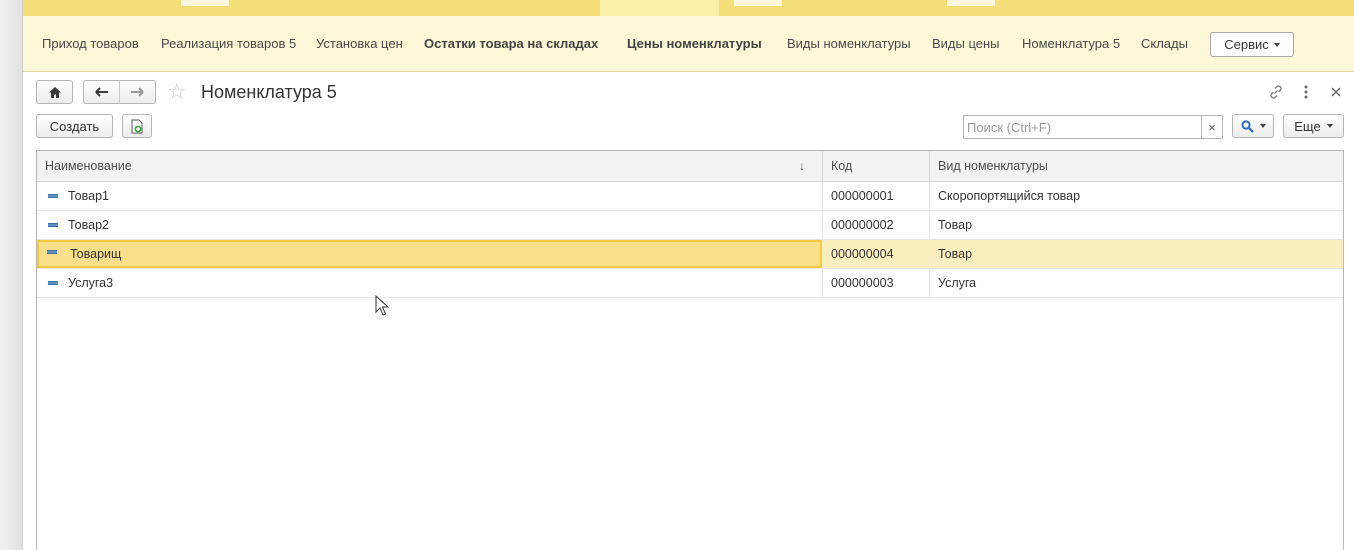 The image size is (1354, 550). I want to click on more-menu-button: Еще, so click(1313, 126).